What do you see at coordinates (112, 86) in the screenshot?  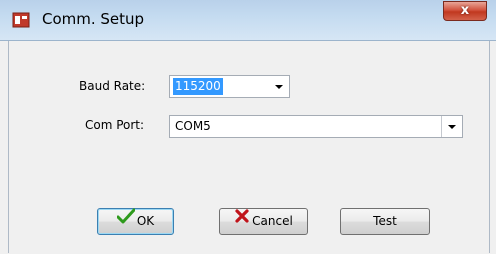 I see `baud-rate-label: Baud Rate:` at bounding box center [112, 86].